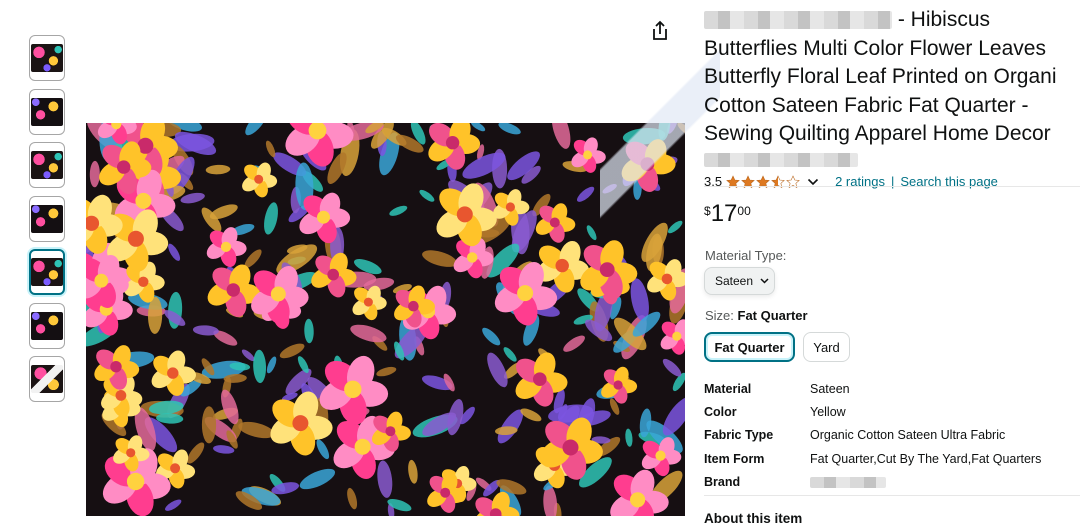  I want to click on redacted-brand-value, so click(848, 483).